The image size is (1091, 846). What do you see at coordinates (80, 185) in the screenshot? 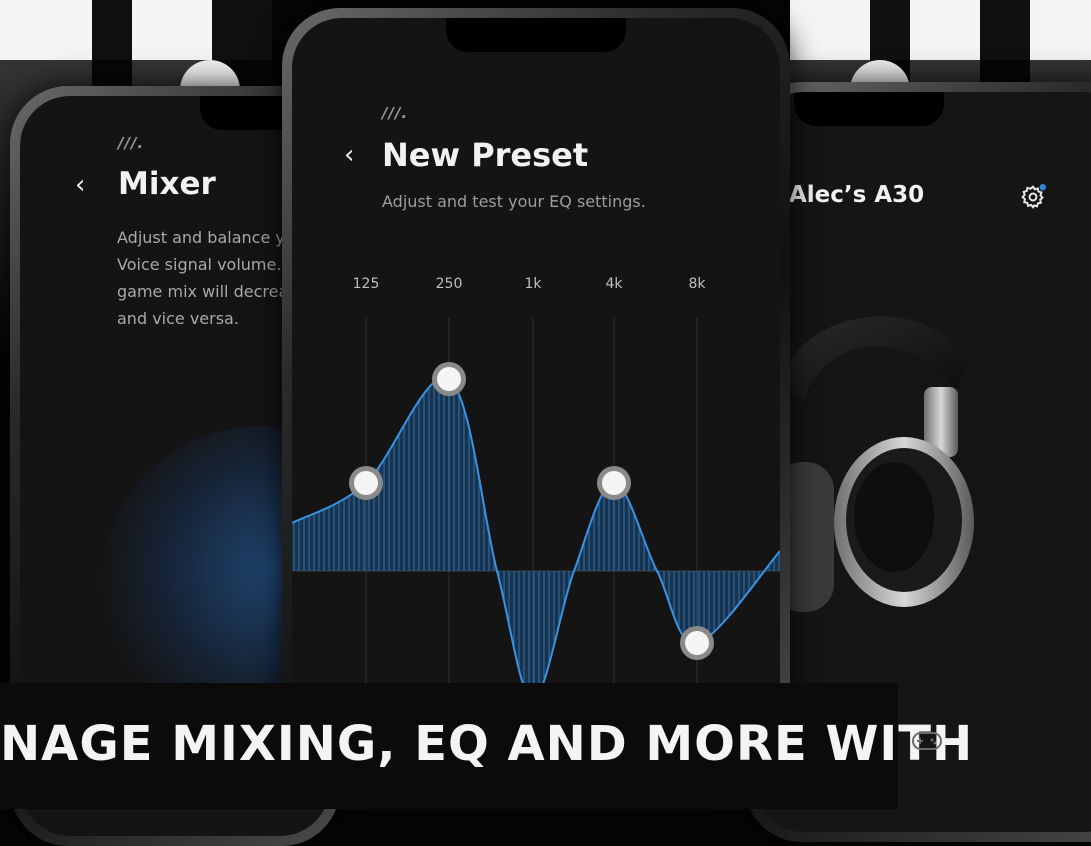
I see `chevron-left-icon: ‹` at bounding box center [80, 185].